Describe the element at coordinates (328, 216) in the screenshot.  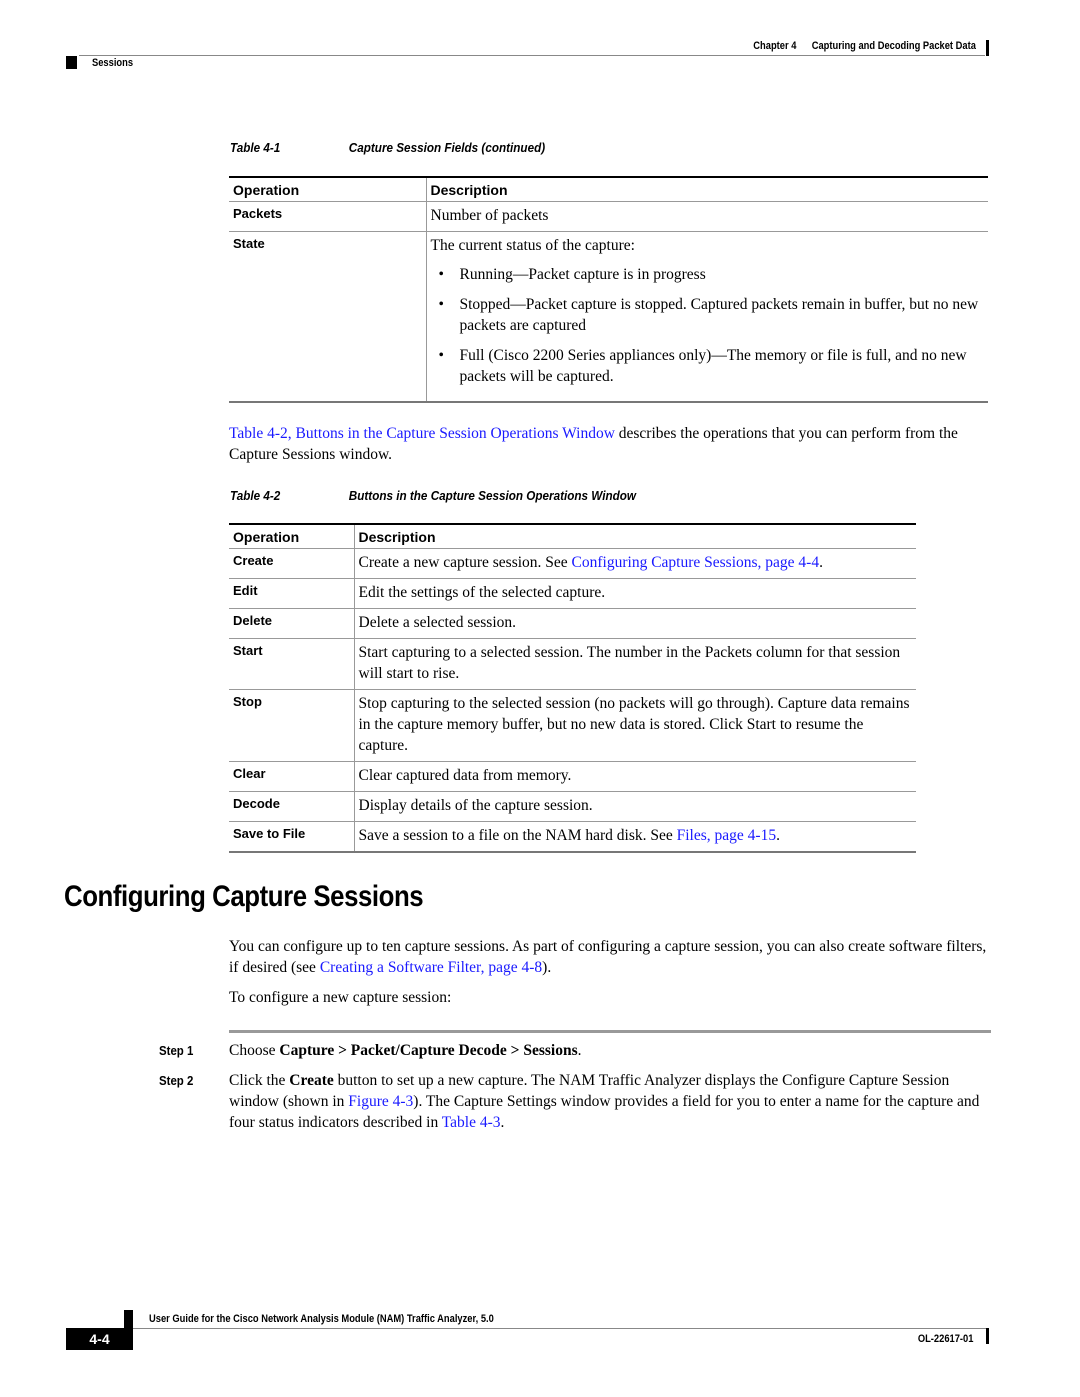
I see `operation-cell: Packets` at that location.